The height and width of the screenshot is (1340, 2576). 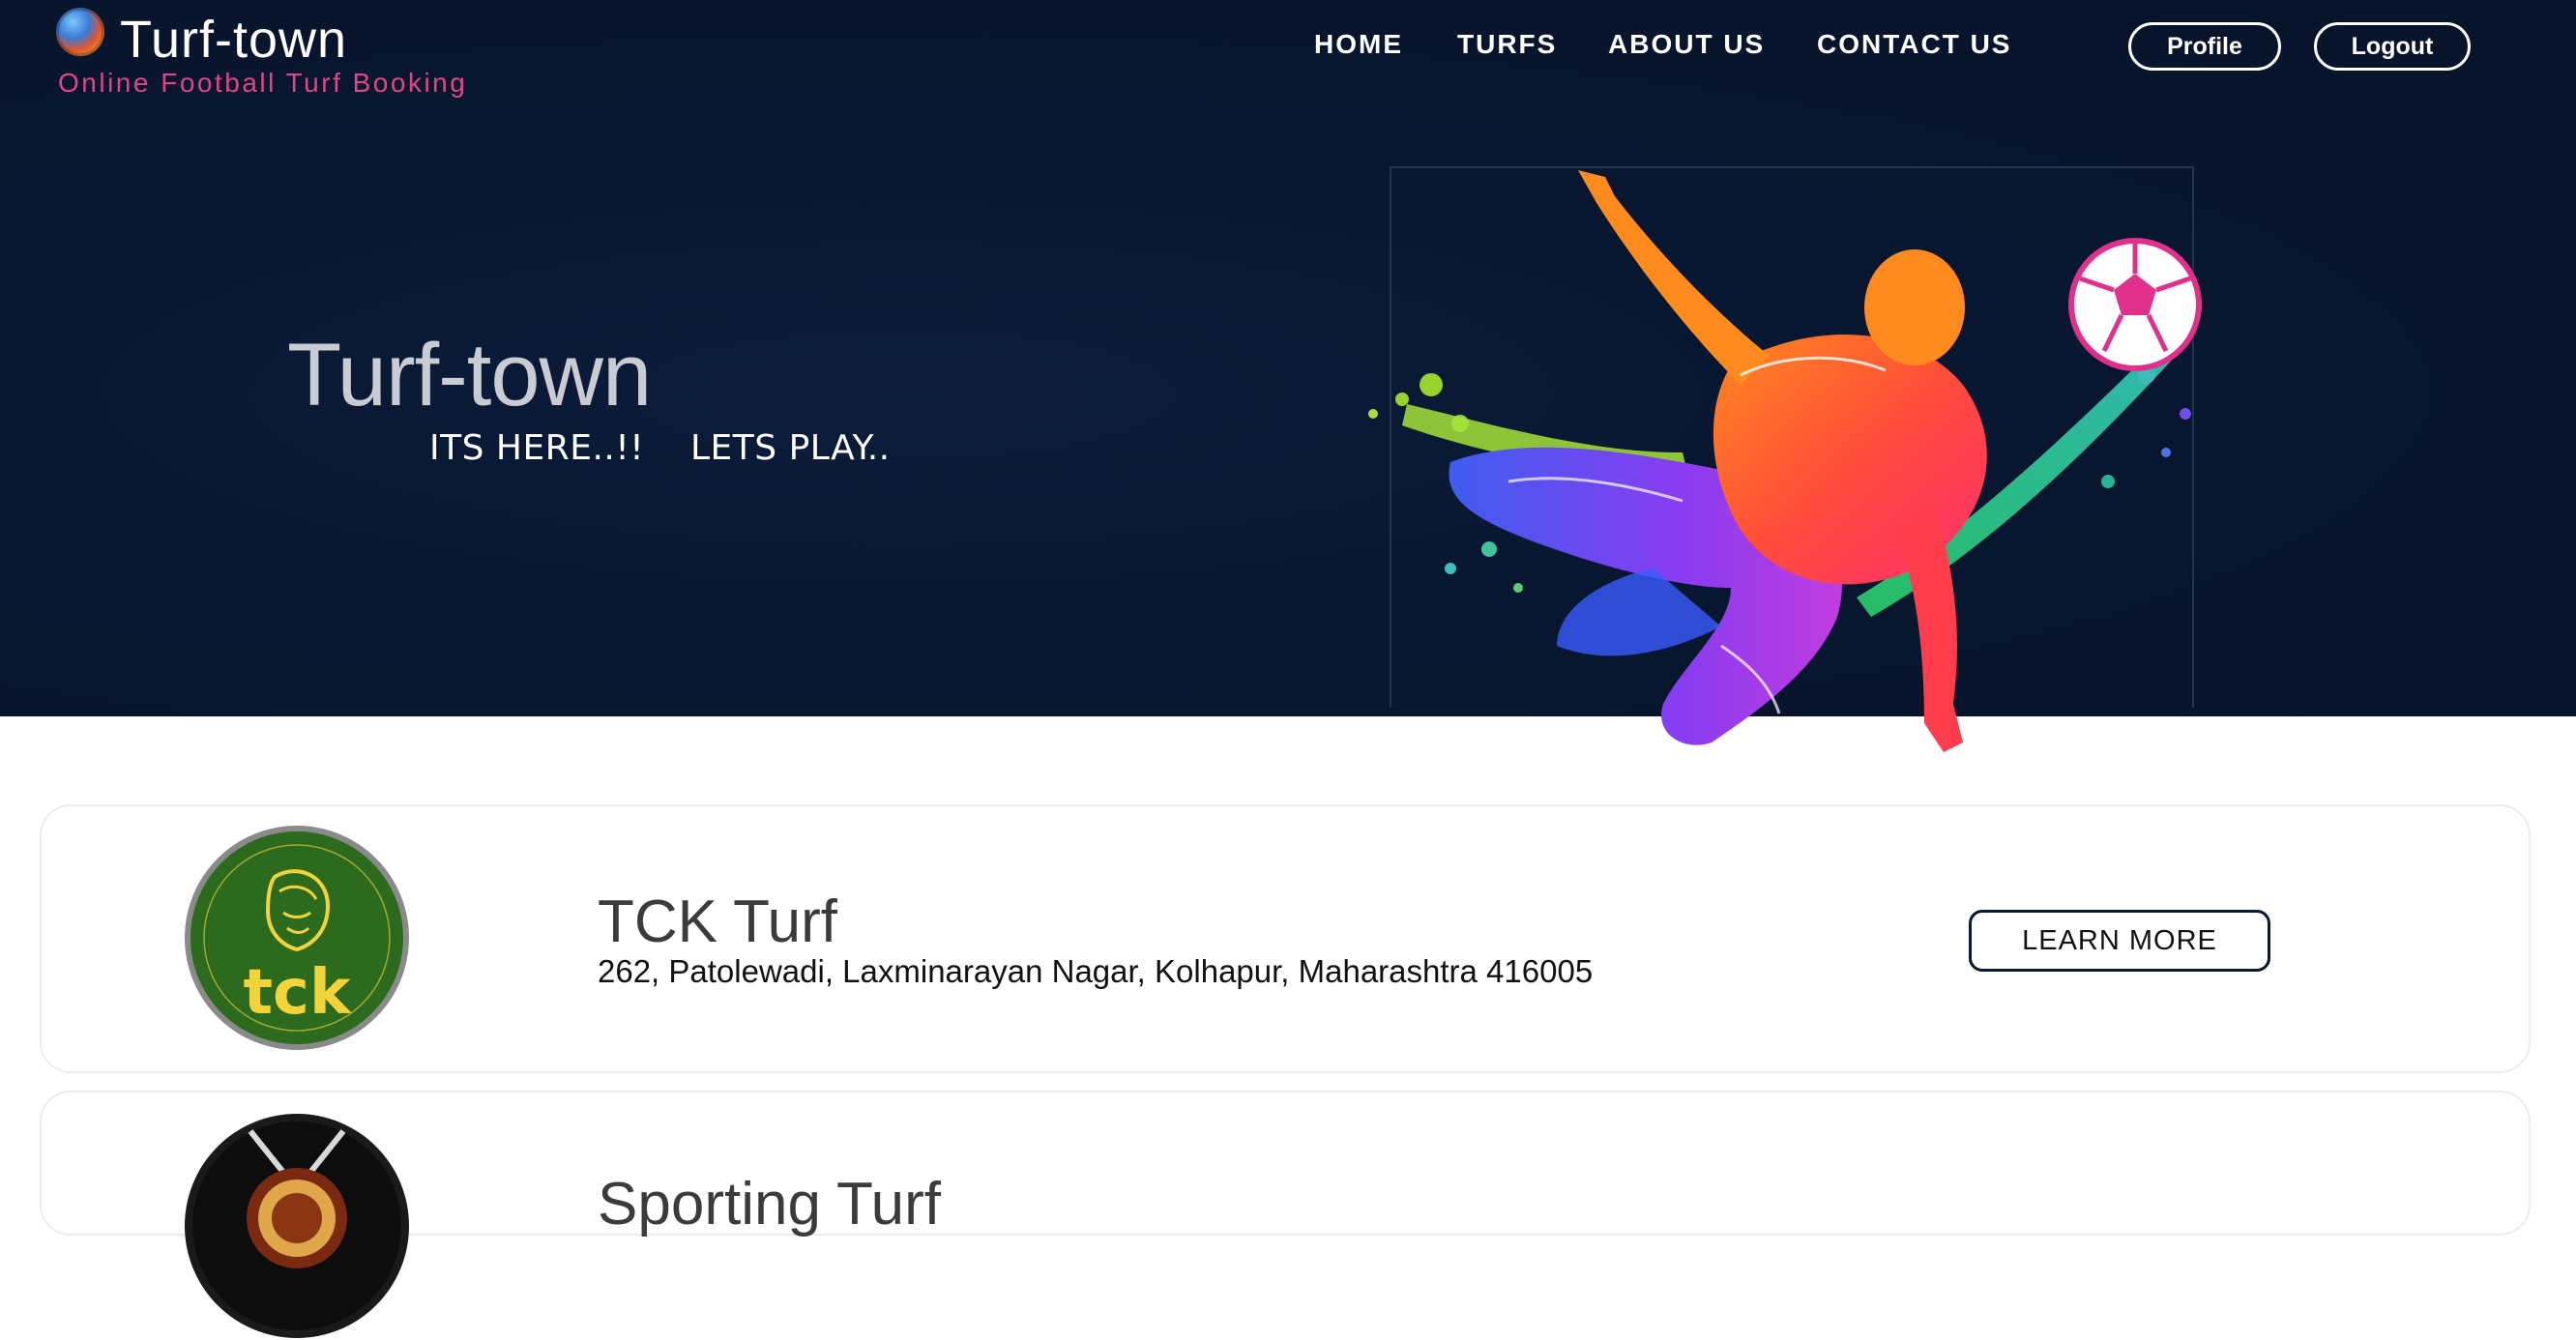 What do you see at coordinates (2135, 304) in the screenshot?
I see `football-icon` at bounding box center [2135, 304].